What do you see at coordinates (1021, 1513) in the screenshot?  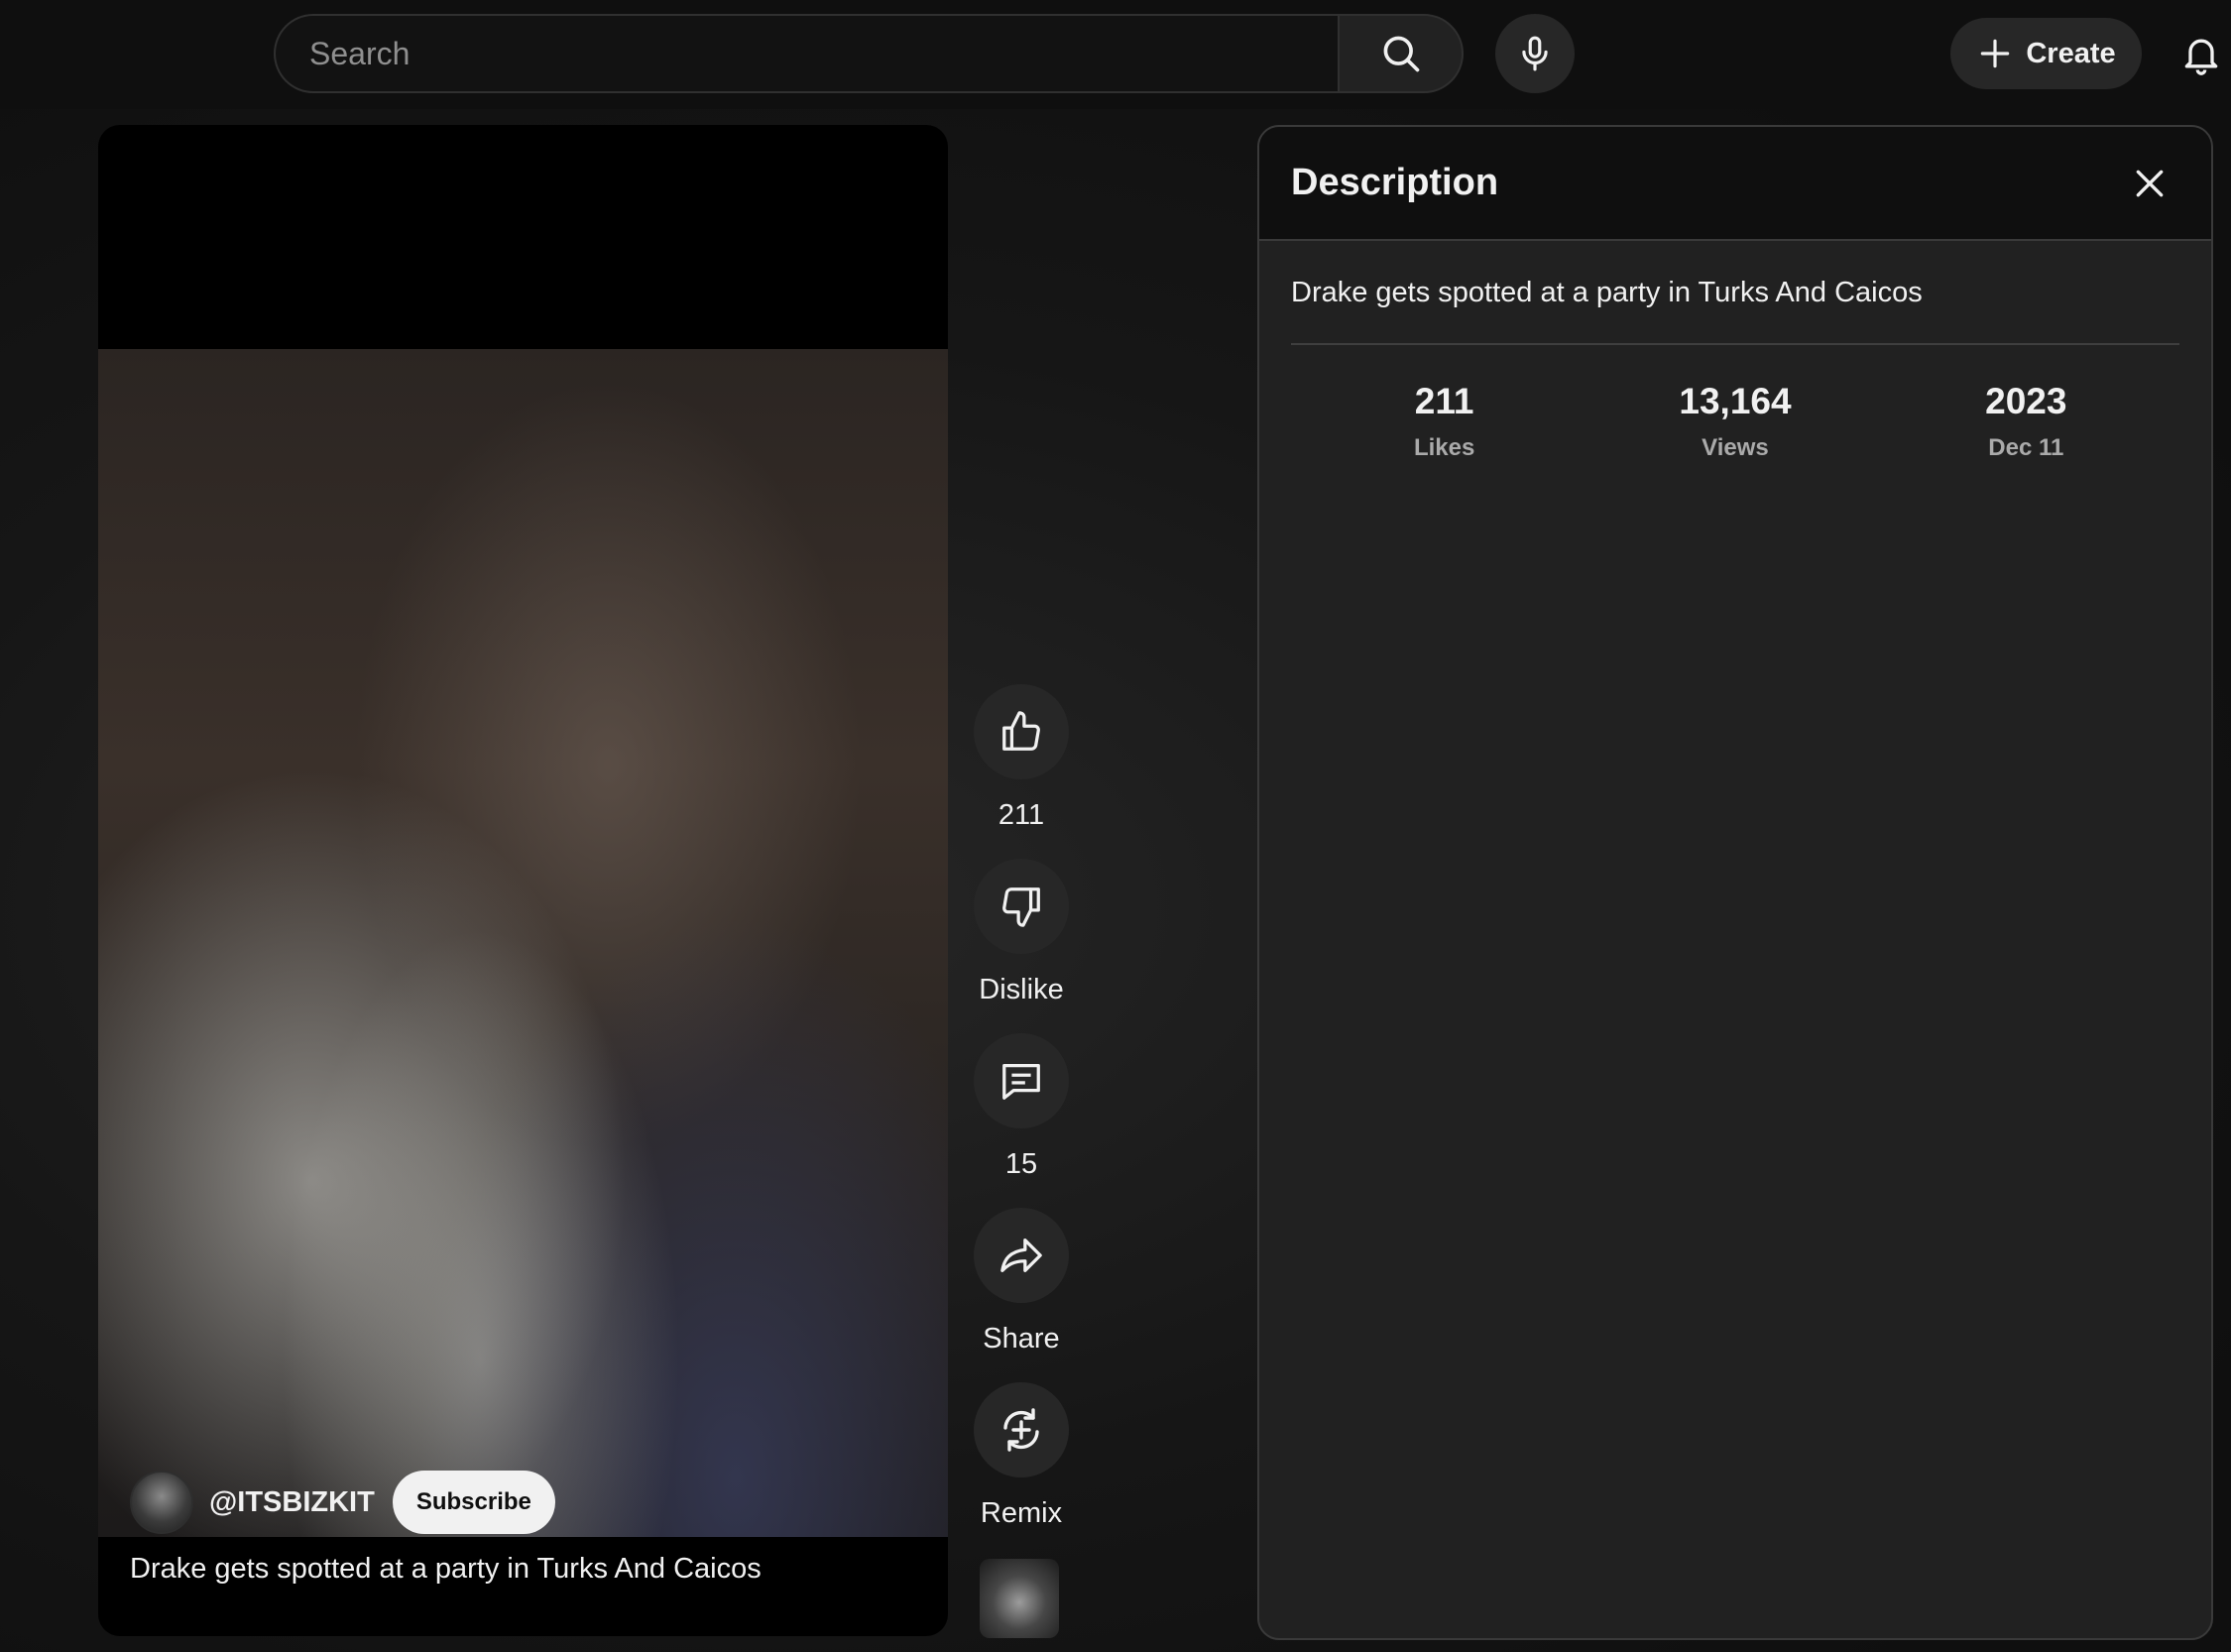 I see `remix-label: Remix` at bounding box center [1021, 1513].